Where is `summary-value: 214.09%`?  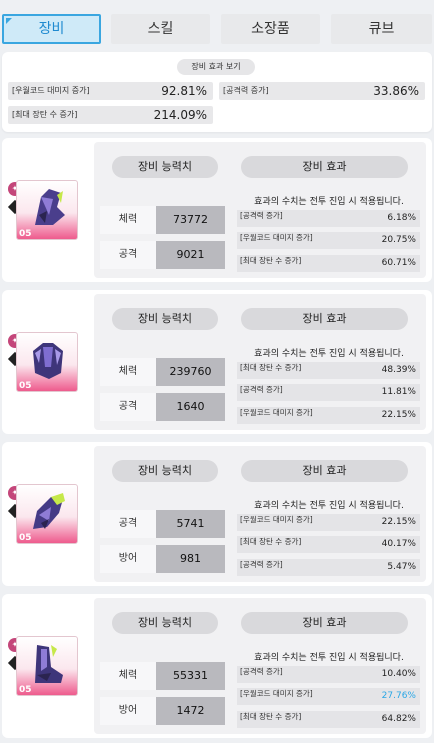
summary-value: 214.09% is located at coordinates (180, 115).